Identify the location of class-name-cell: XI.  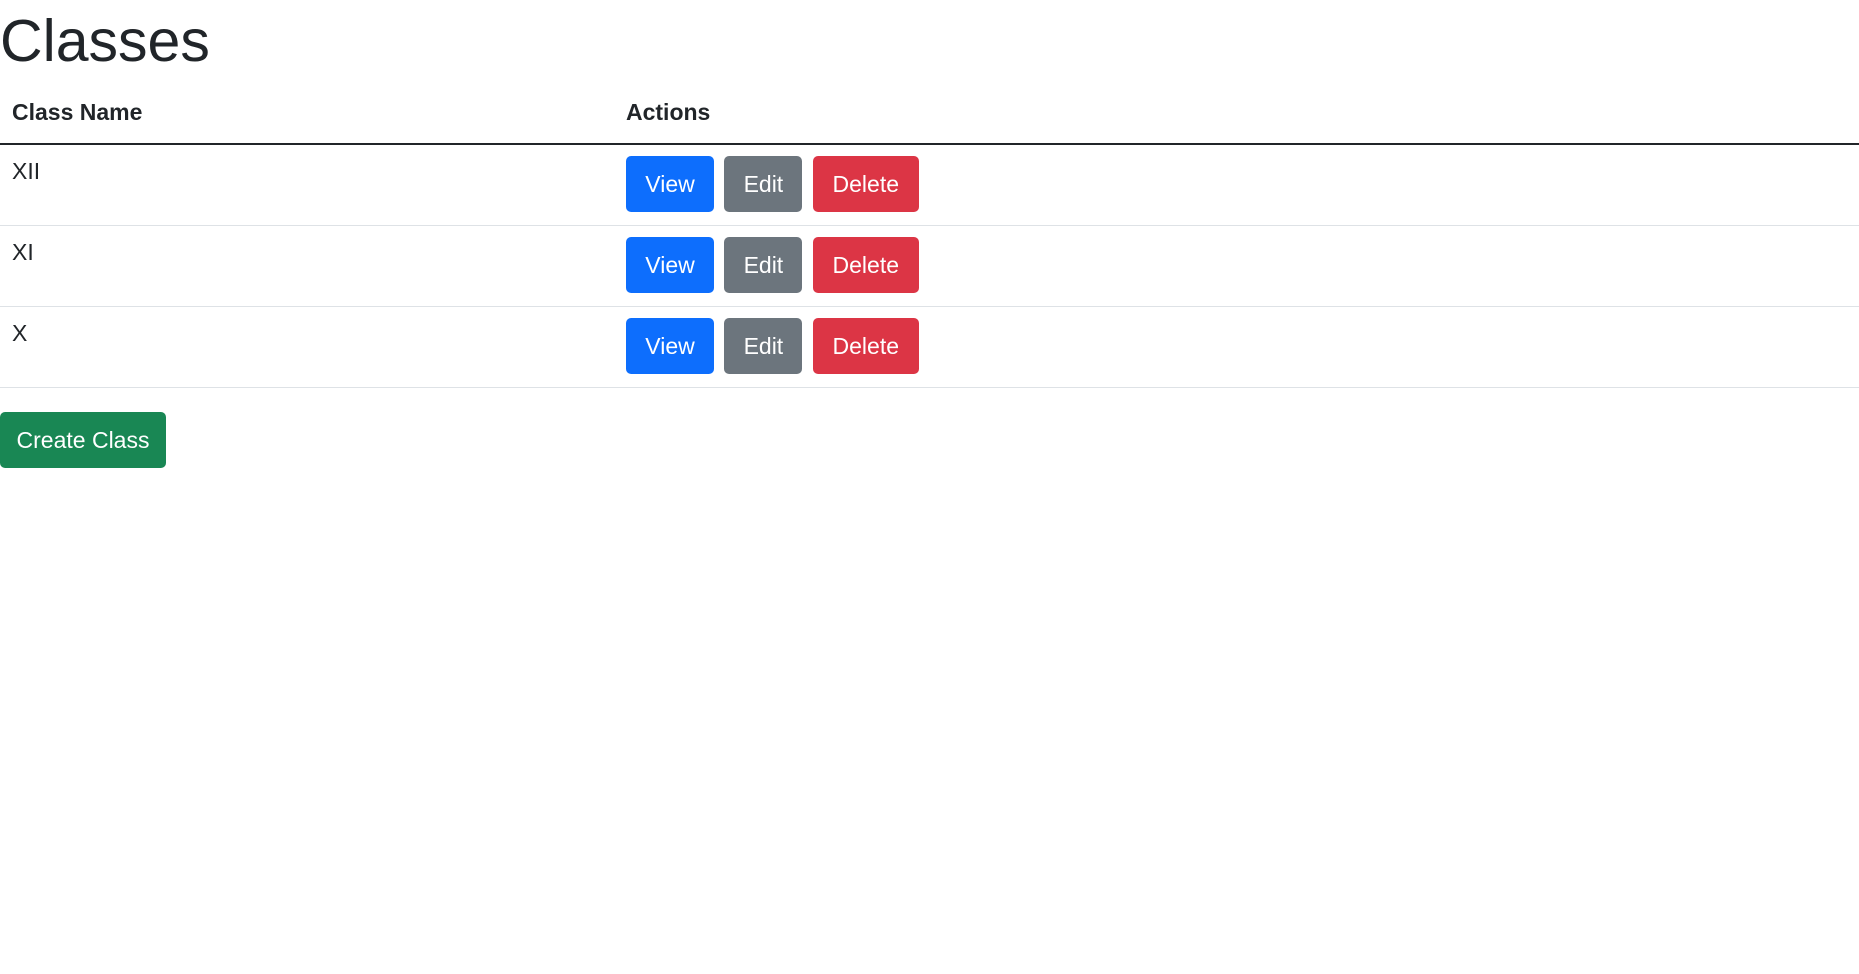
(307, 266).